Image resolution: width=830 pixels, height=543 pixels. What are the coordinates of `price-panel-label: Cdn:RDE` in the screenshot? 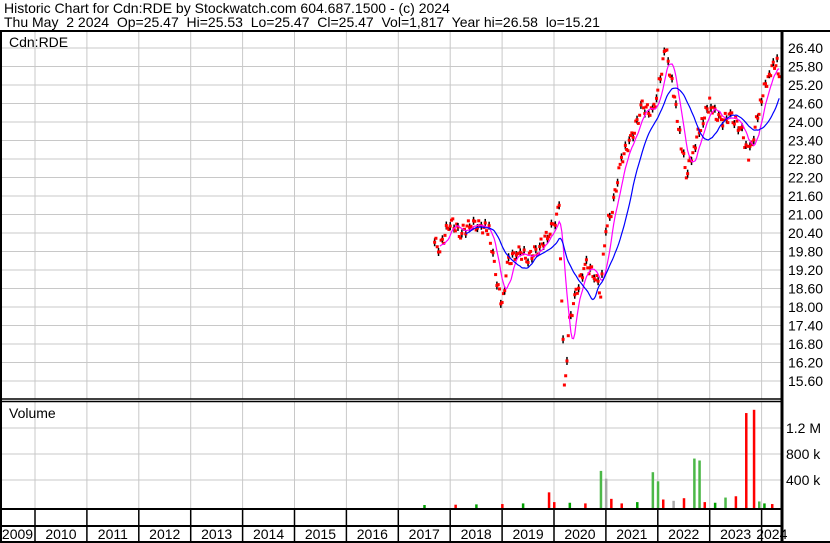 It's located at (38, 42).